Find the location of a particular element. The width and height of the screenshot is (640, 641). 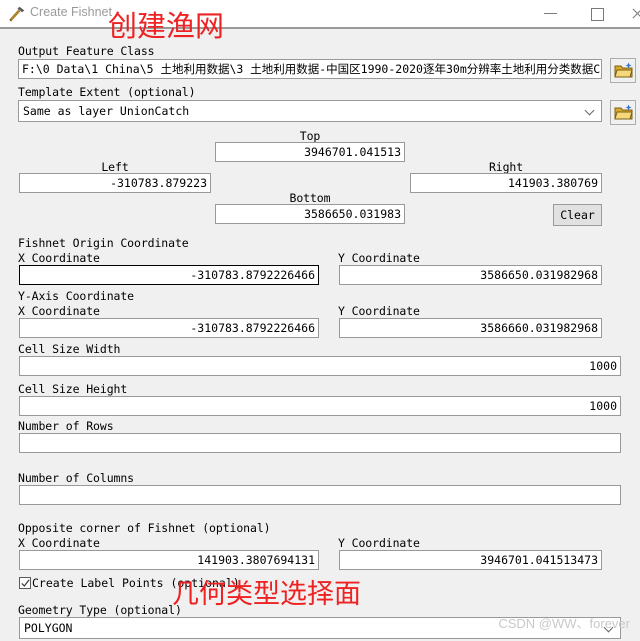

extent-left-label: Left is located at coordinates (115, 167).